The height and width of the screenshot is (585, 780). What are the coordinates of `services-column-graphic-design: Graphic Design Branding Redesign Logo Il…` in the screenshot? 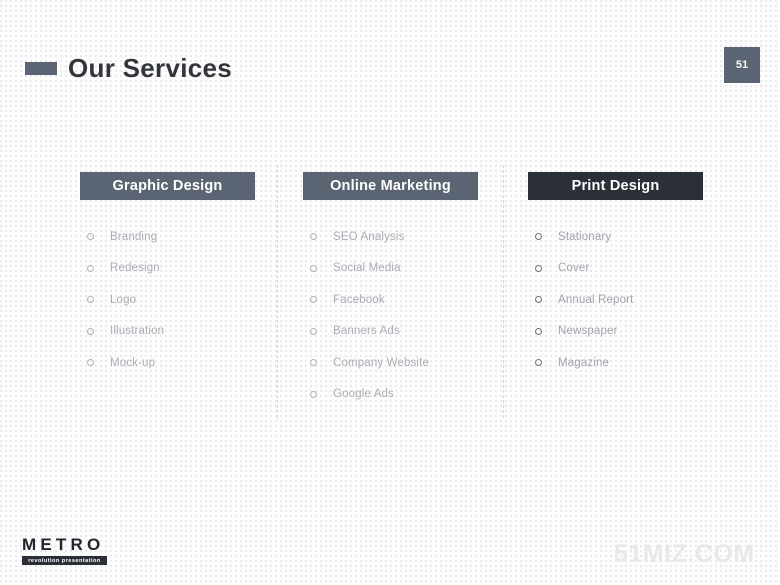 It's located at (167, 275).